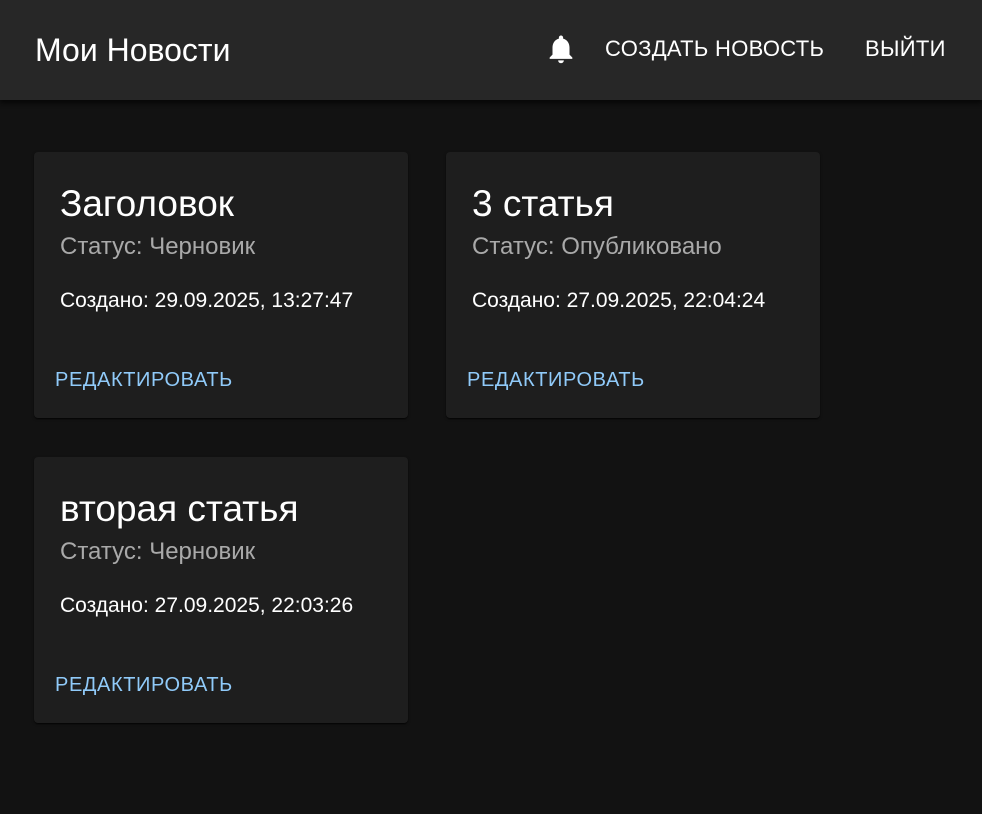  I want to click on app-bar: Мои Новости СОЗДАТЬ НОВОСТЬ ВЫЙТИ, so click(491, 50).